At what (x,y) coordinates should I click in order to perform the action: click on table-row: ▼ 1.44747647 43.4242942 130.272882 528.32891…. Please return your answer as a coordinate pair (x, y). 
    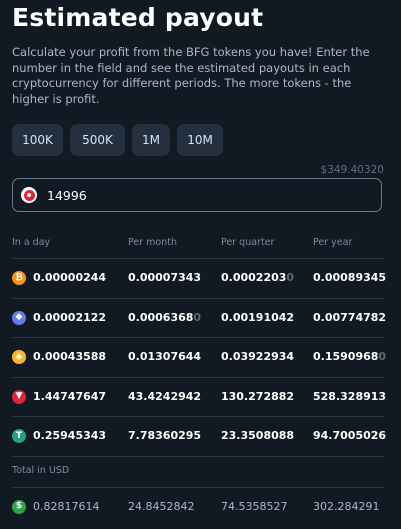
    Looking at the image, I should click on (199, 396).